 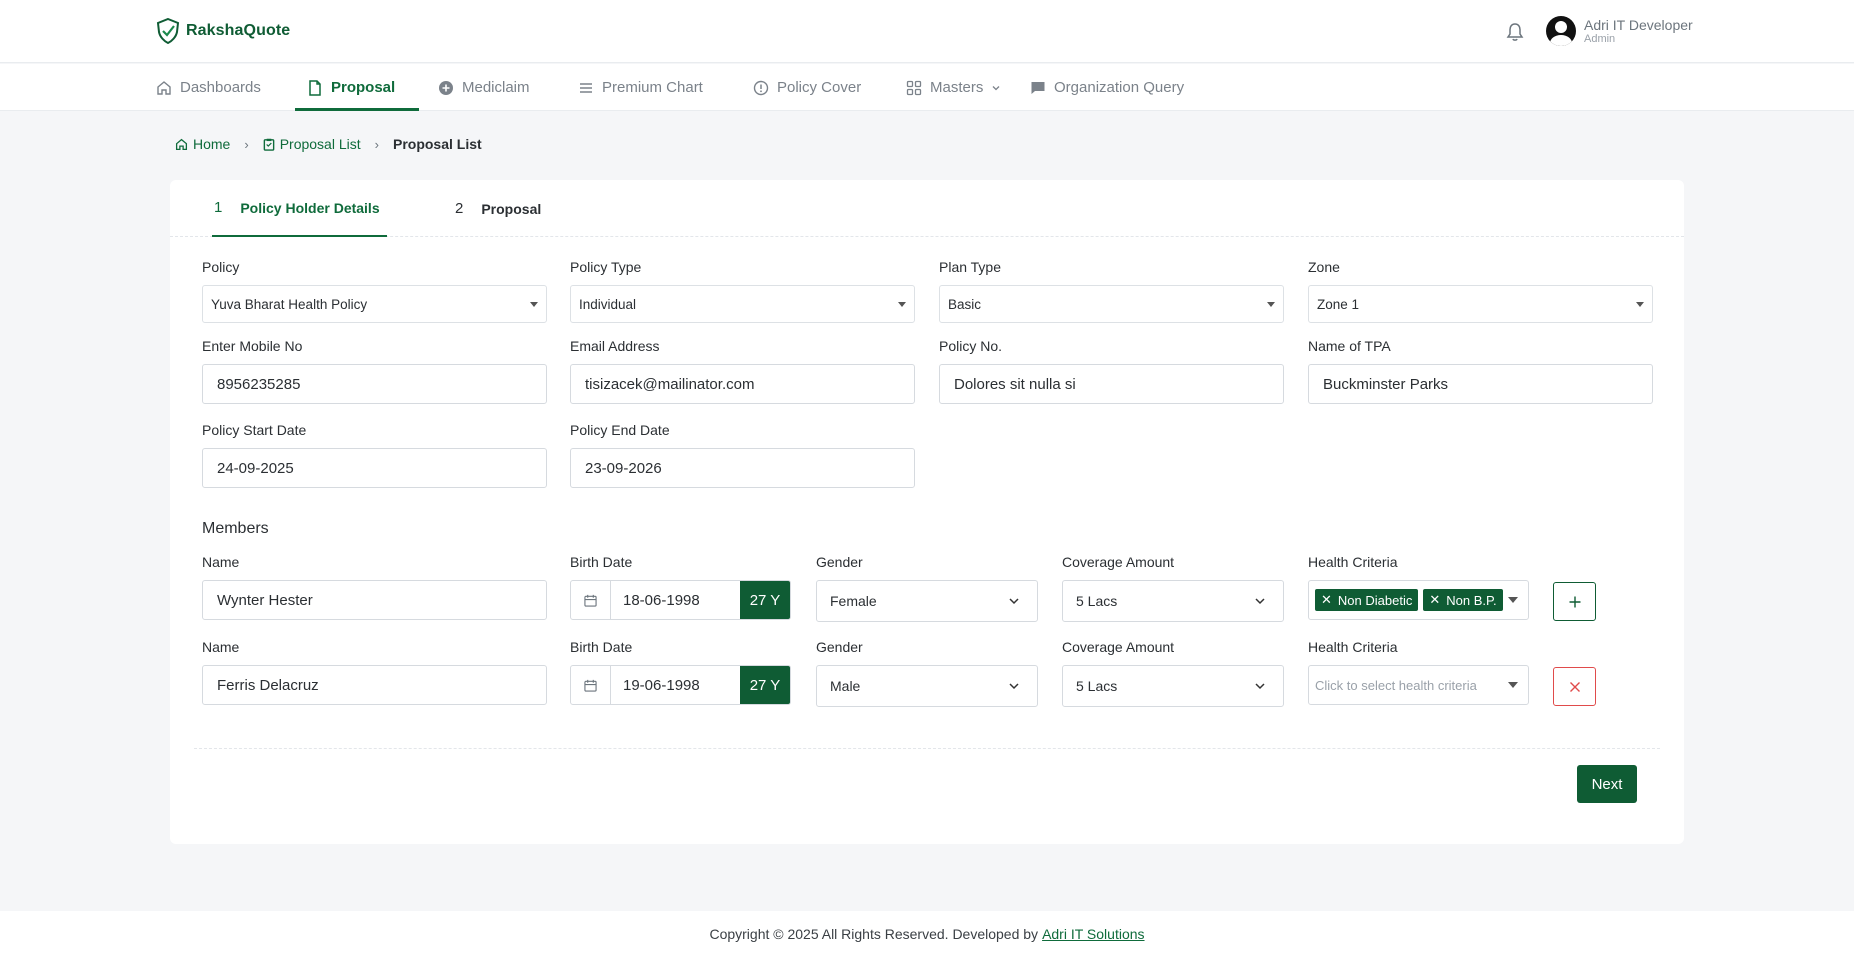 I want to click on gender-select: Female, so click(x=927, y=601).